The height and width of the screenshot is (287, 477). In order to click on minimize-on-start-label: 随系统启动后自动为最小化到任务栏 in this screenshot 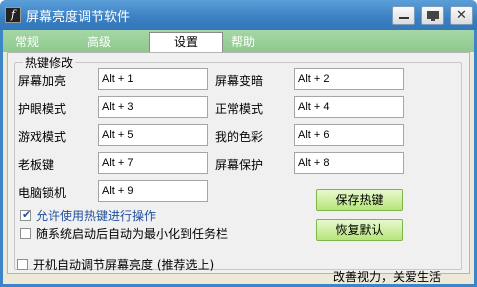, I will do `click(132, 233)`.